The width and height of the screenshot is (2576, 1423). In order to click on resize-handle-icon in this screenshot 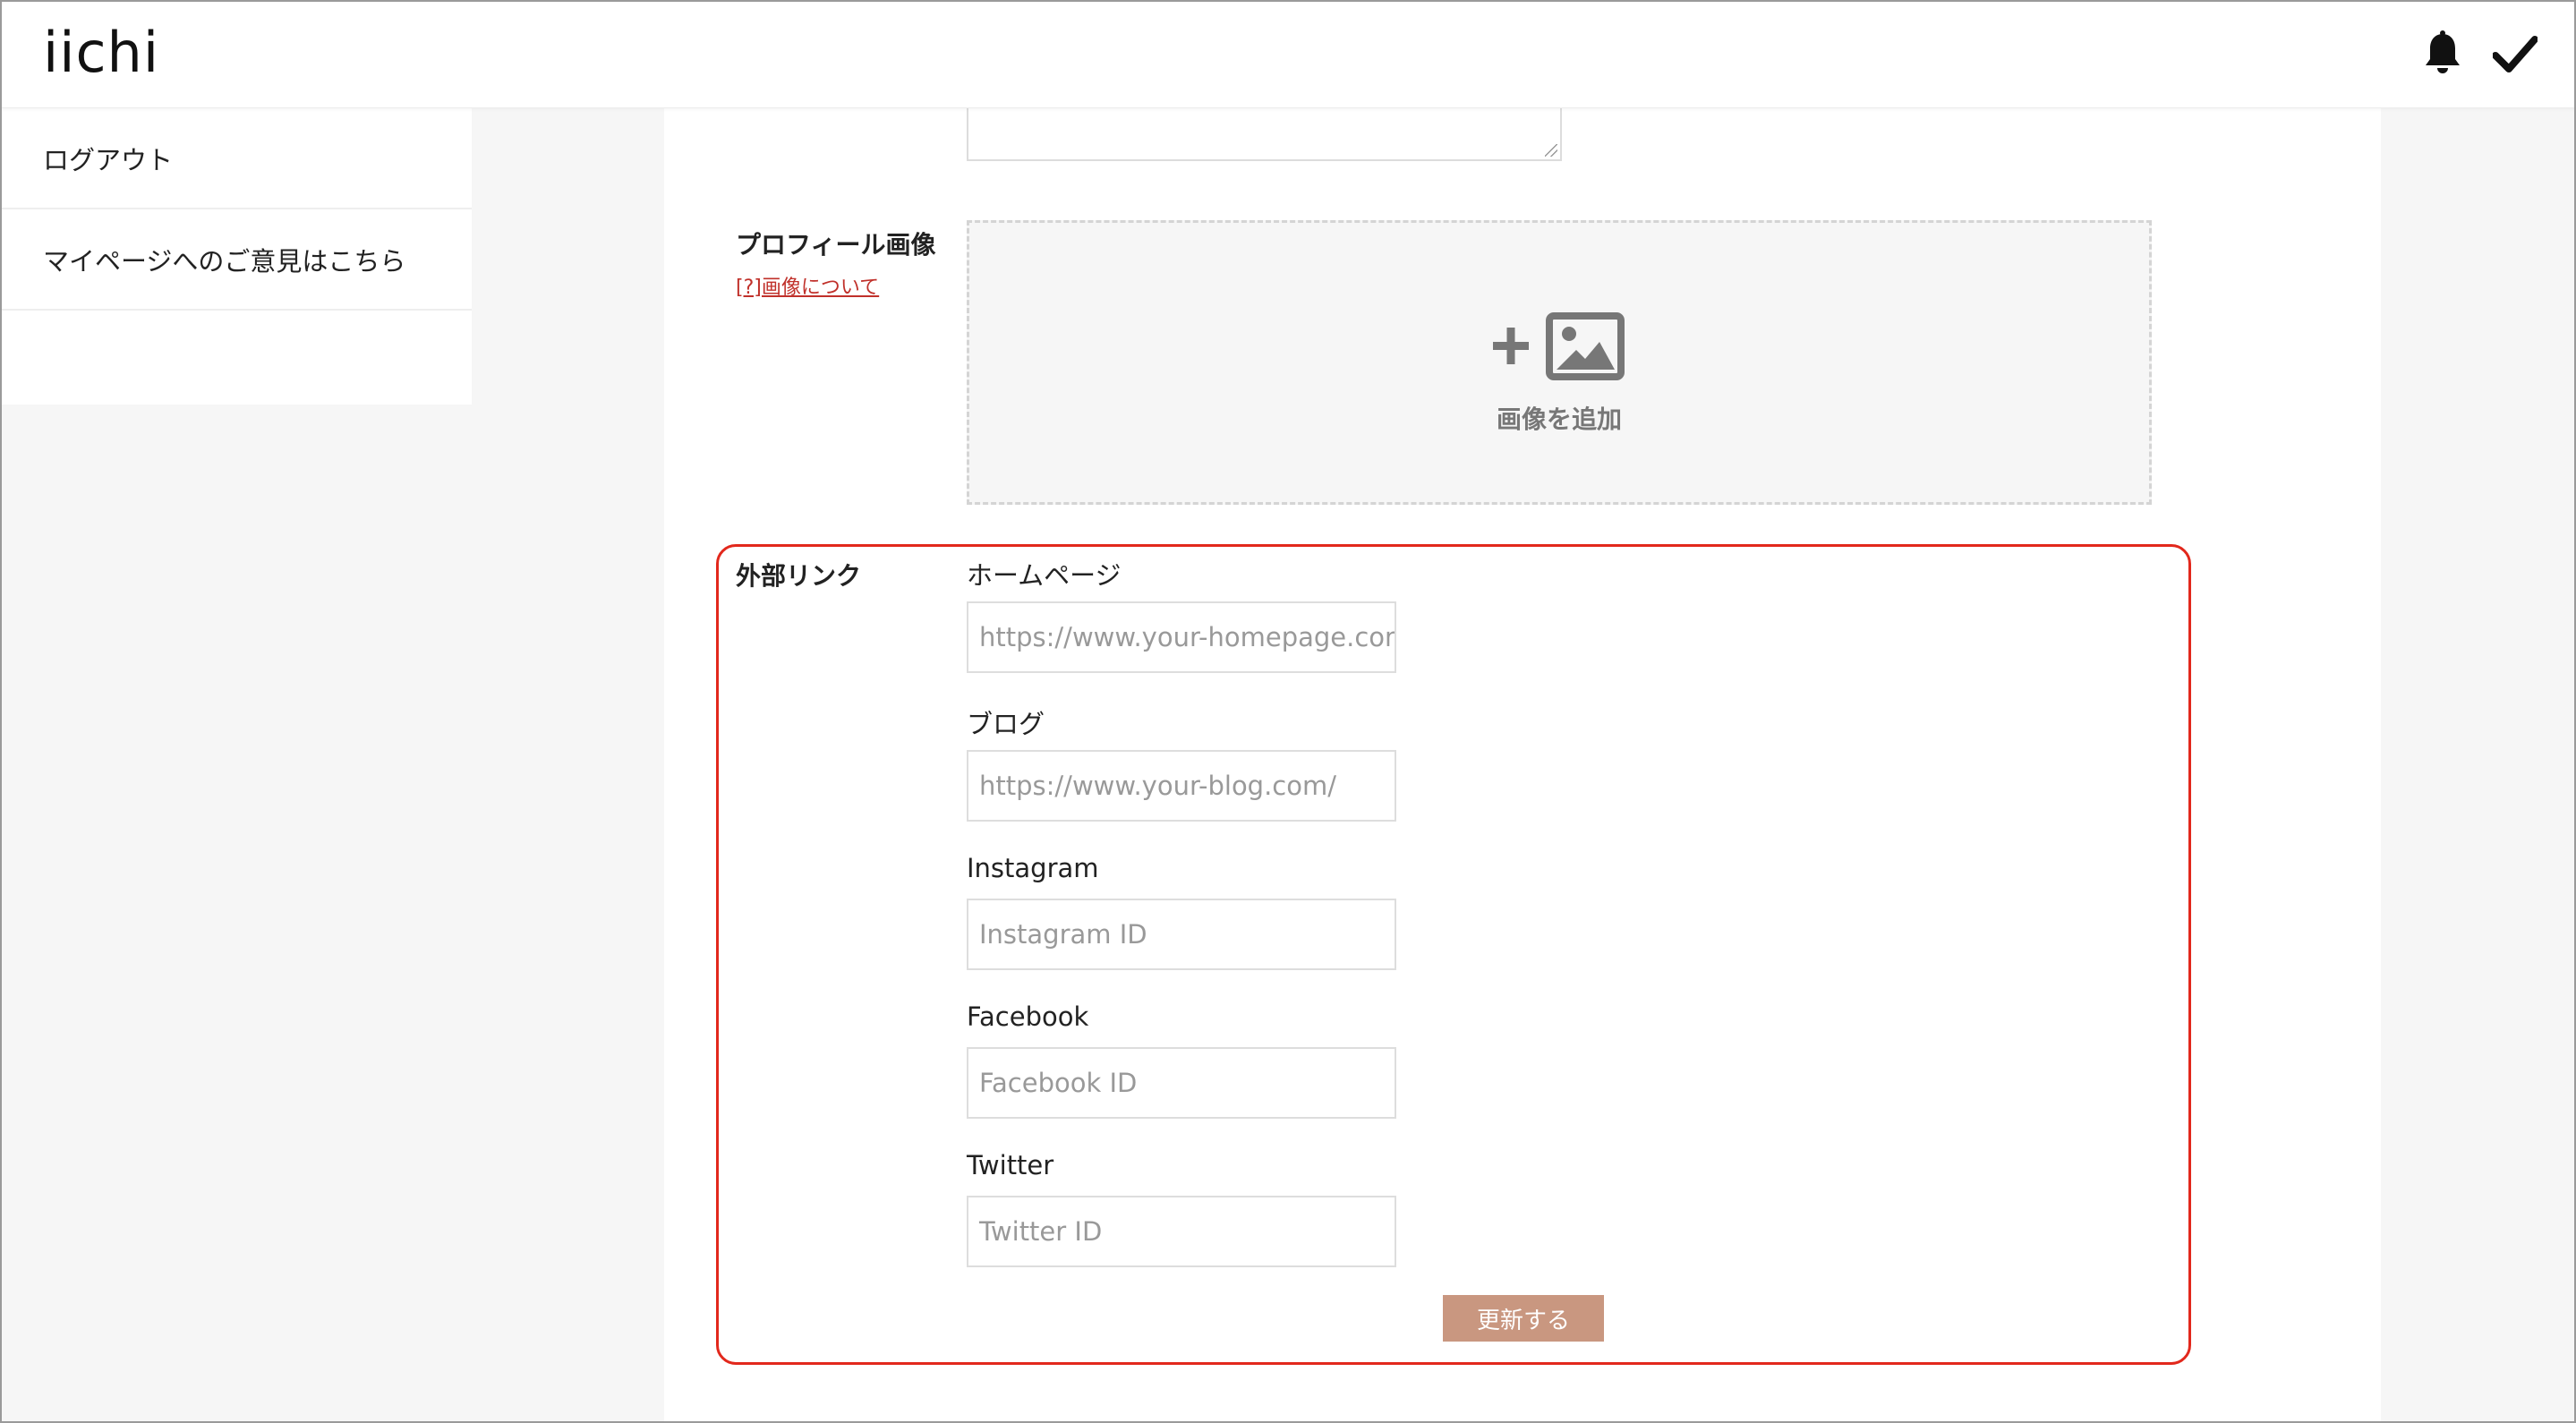, I will do `click(1551, 150)`.